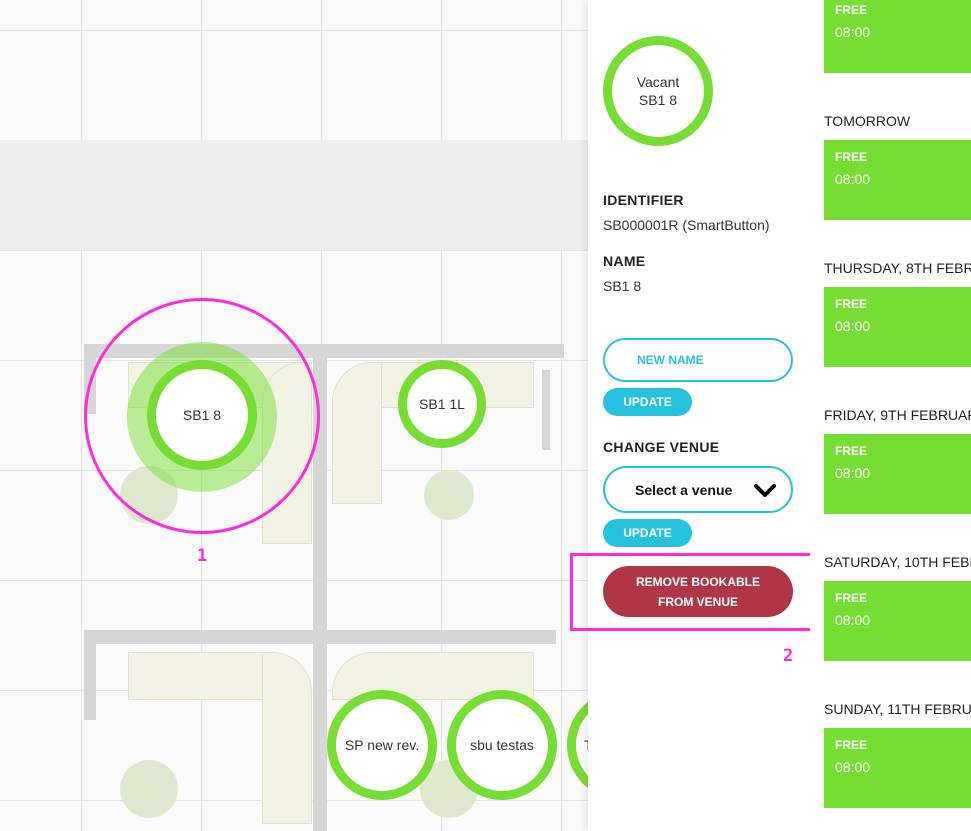  I want to click on annotation-number-1: 1, so click(202, 556).